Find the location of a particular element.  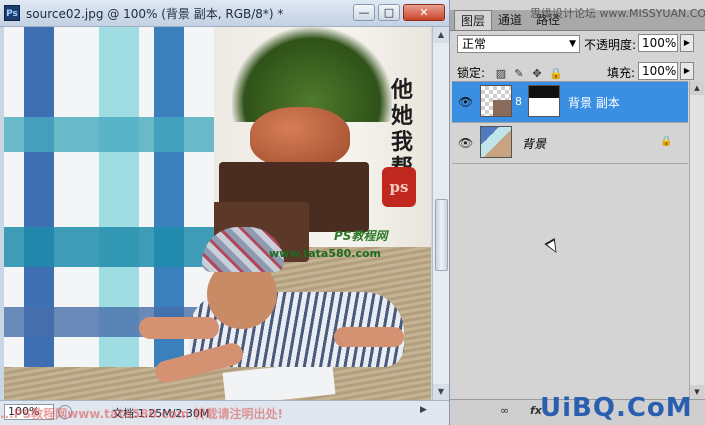

layer-row-background-copy: 👁 8 背景 副本 is located at coordinates (570, 102).